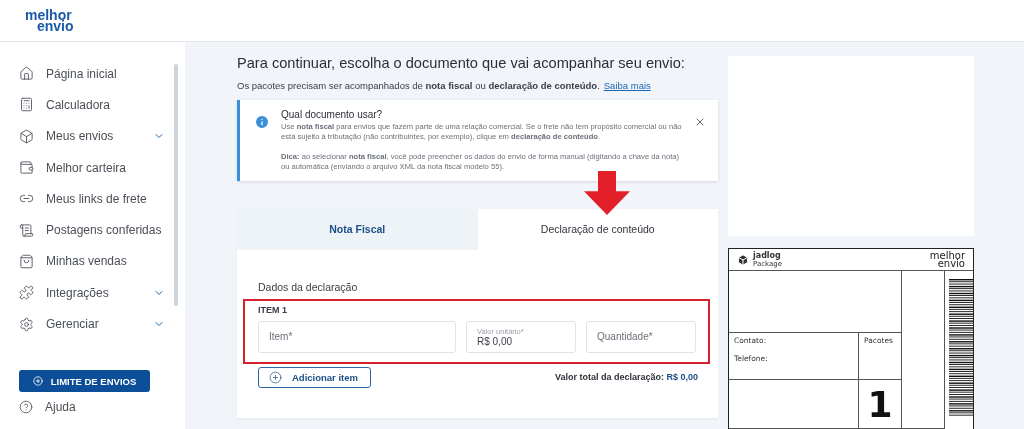  I want to click on limit-button: LIMITE DE ENVIOS, so click(84, 381).